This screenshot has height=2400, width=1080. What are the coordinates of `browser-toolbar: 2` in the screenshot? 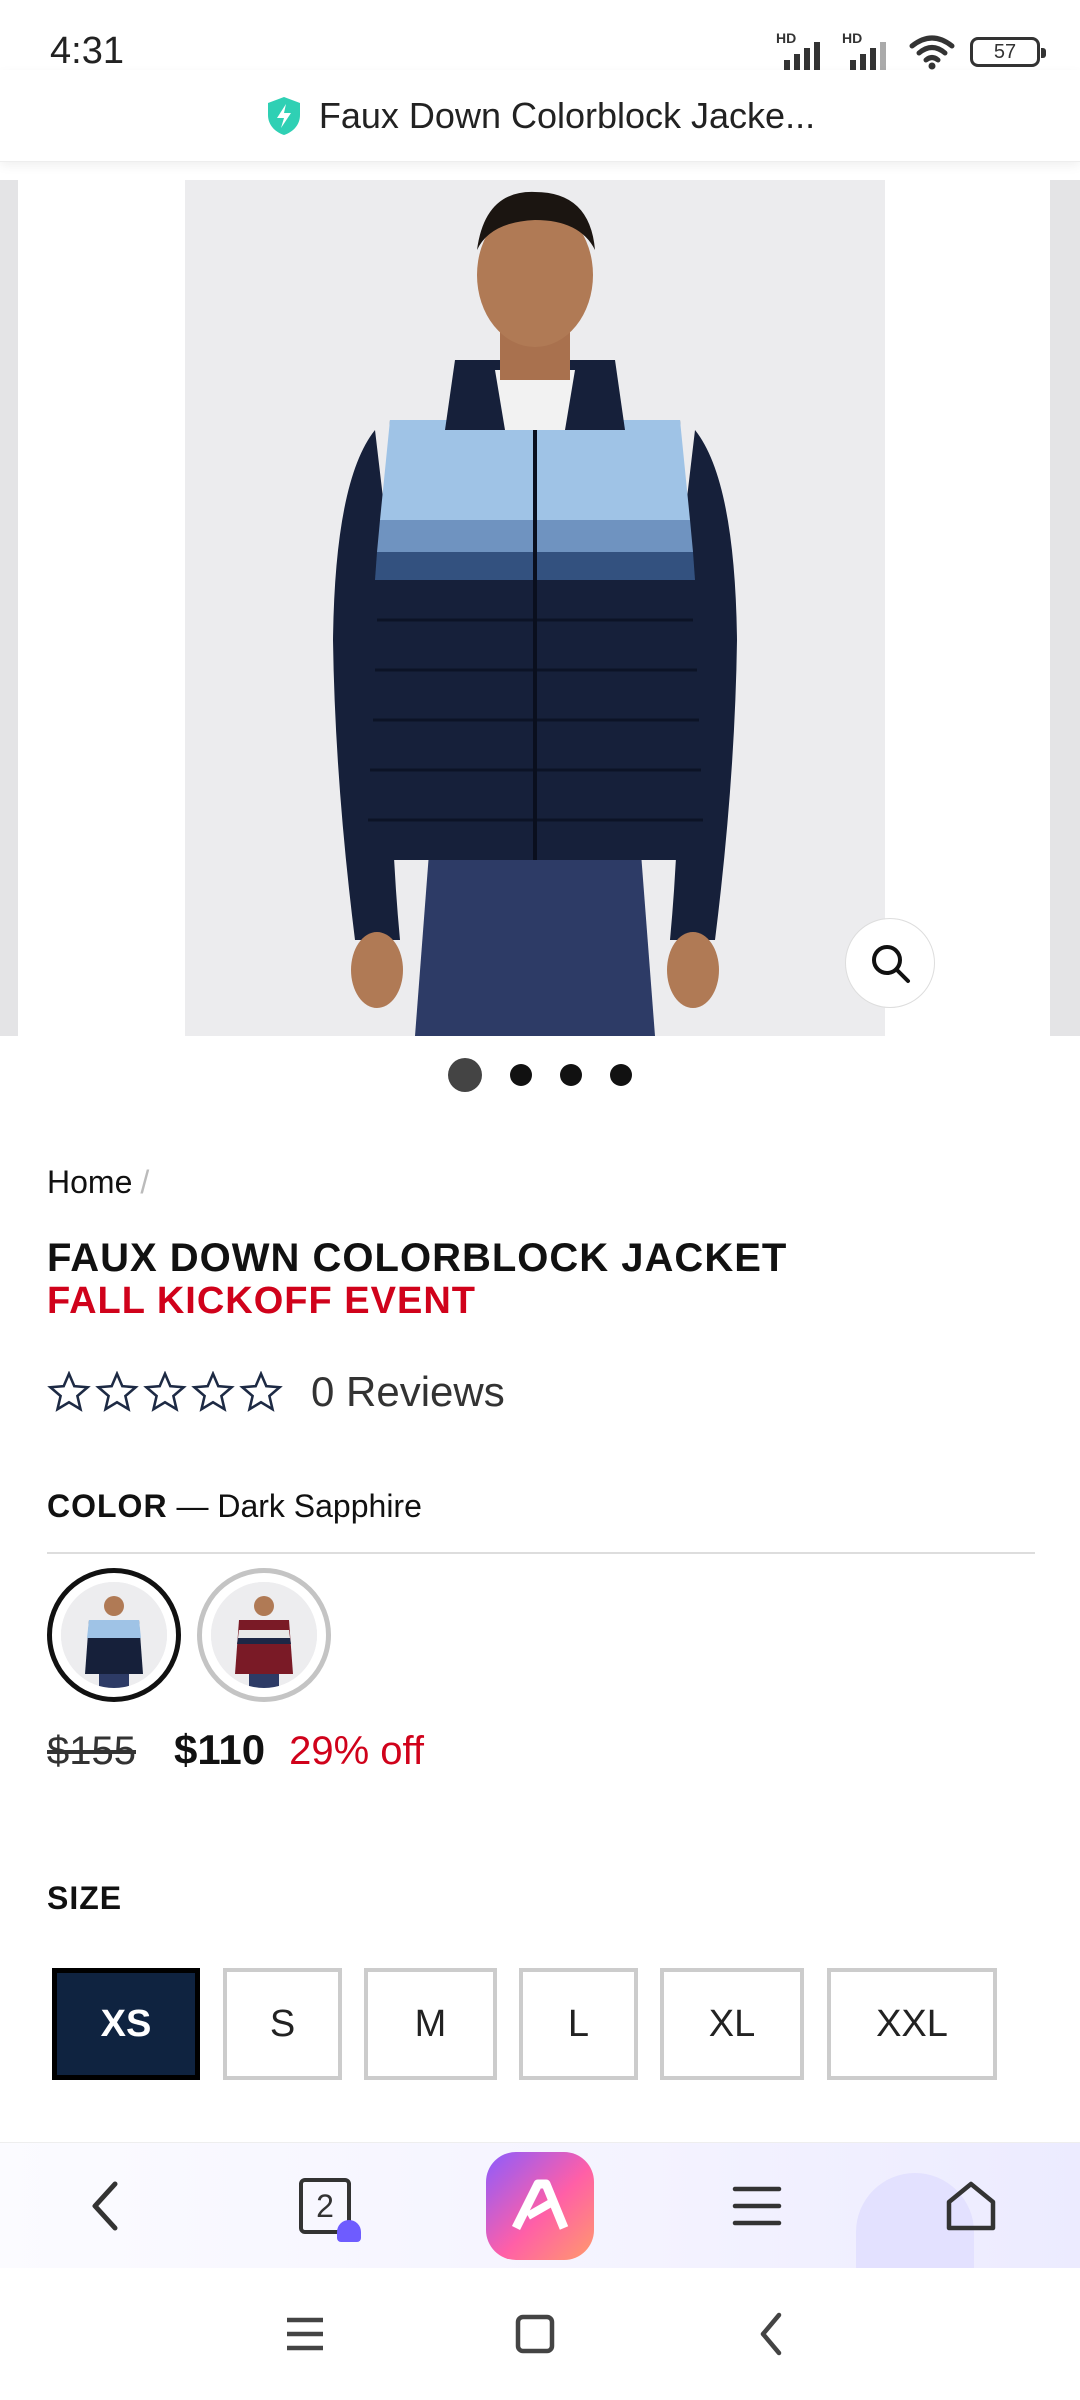 It's located at (540, 2207).